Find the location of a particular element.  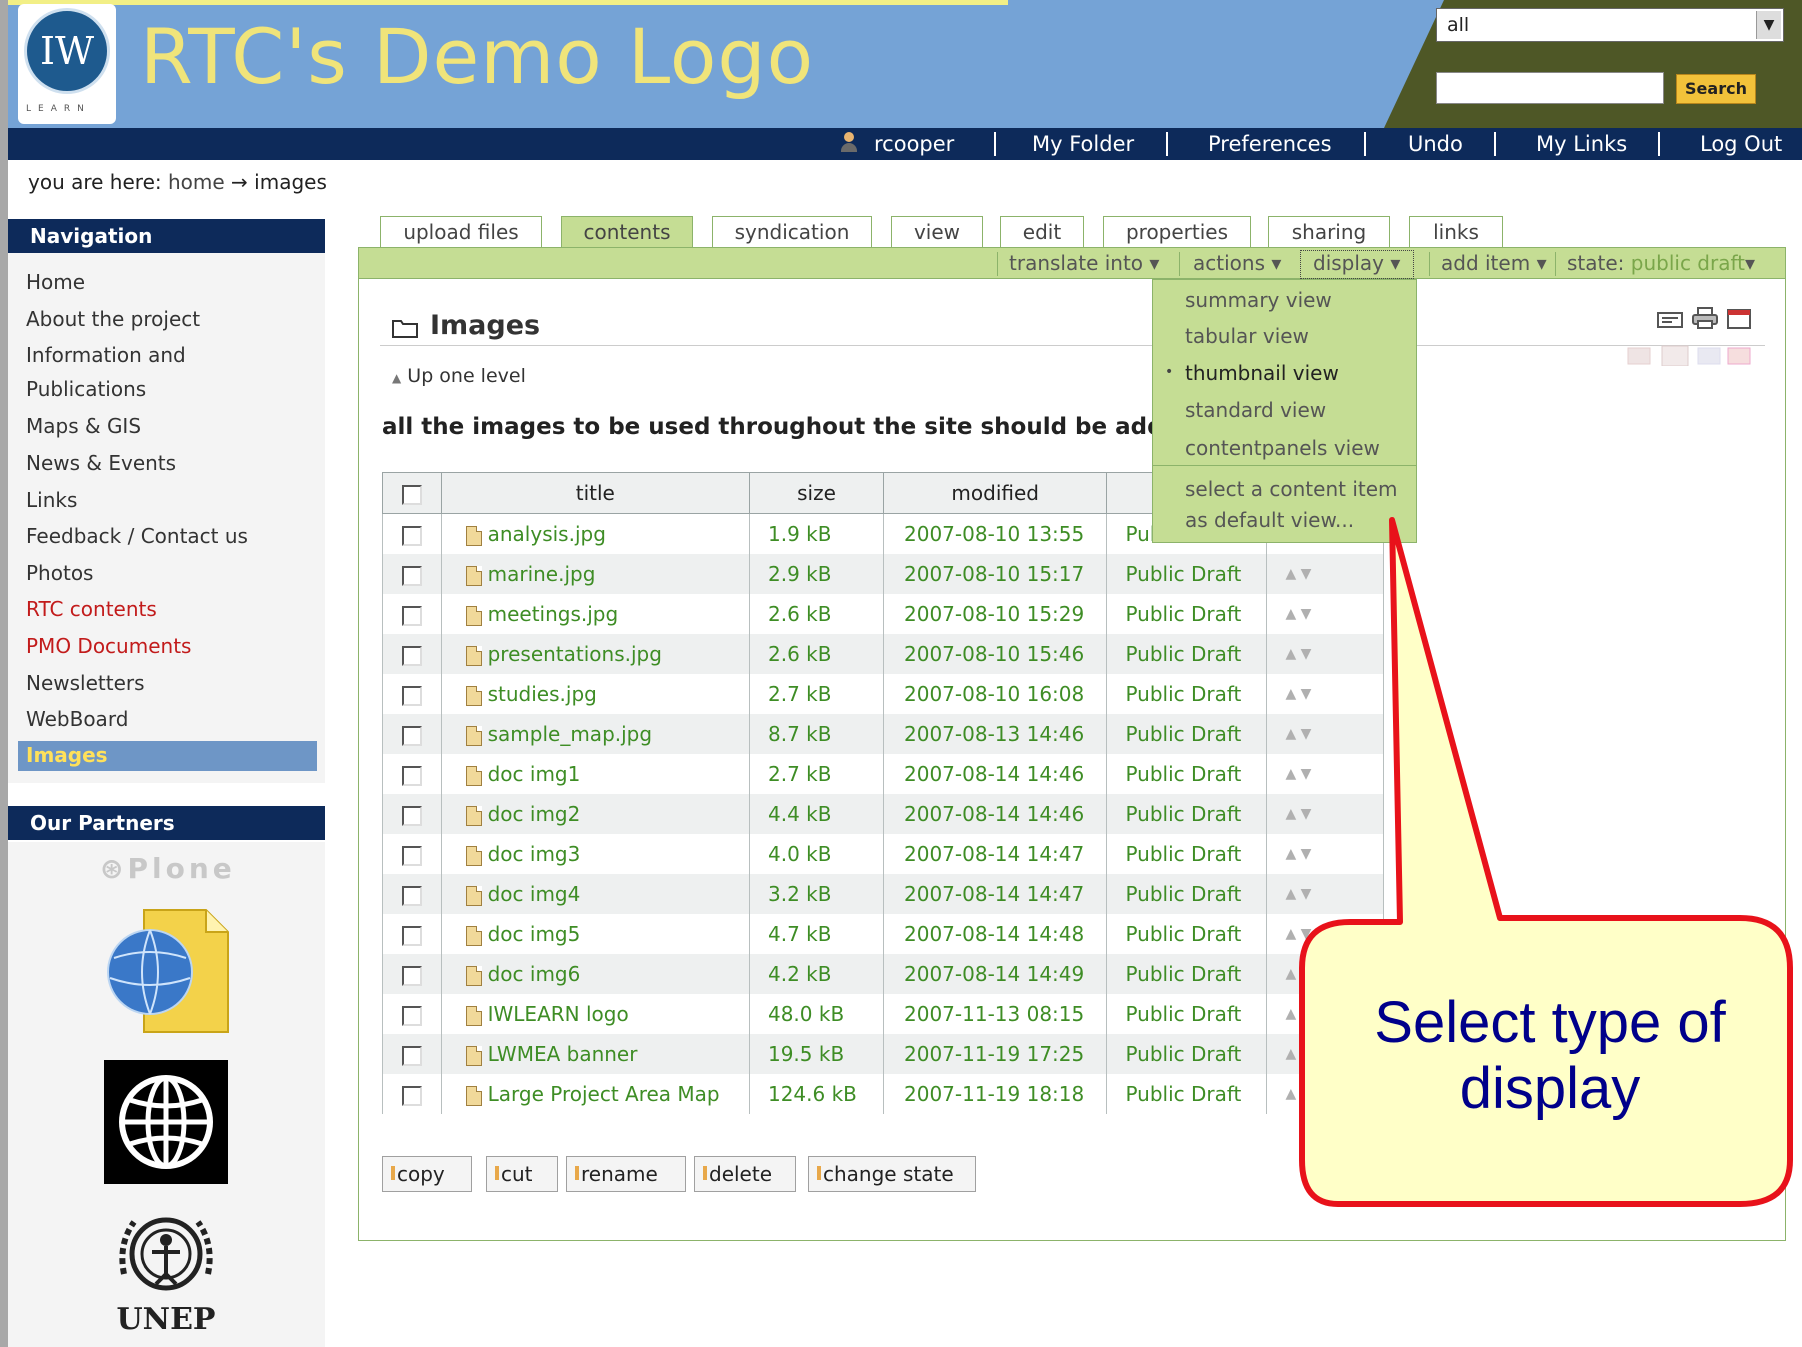

item-title-link: doc img6 is located at coordinates (534, 974).